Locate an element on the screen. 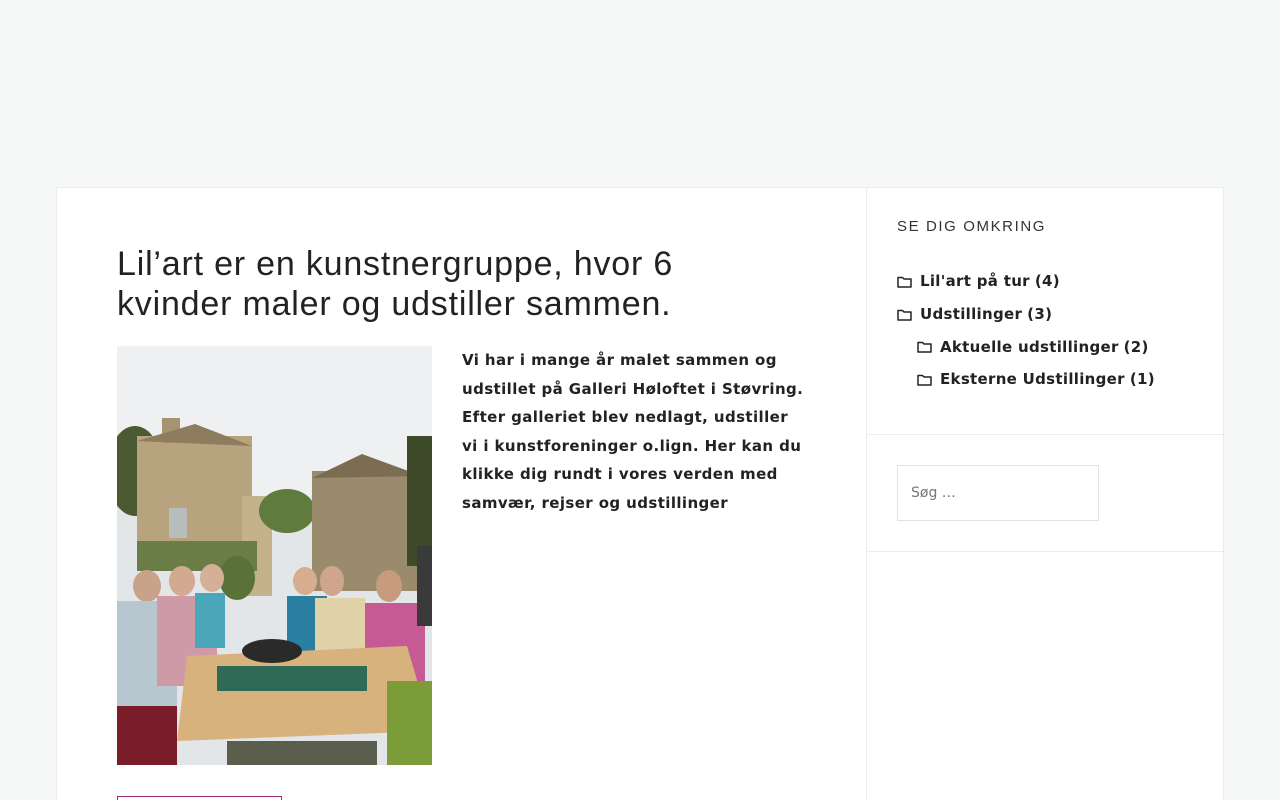 The image size is (1280, 800). category-item-aktuelle-udstillinger: Aktuelle udstillinger (2) is located at coordinates (1045, 346).